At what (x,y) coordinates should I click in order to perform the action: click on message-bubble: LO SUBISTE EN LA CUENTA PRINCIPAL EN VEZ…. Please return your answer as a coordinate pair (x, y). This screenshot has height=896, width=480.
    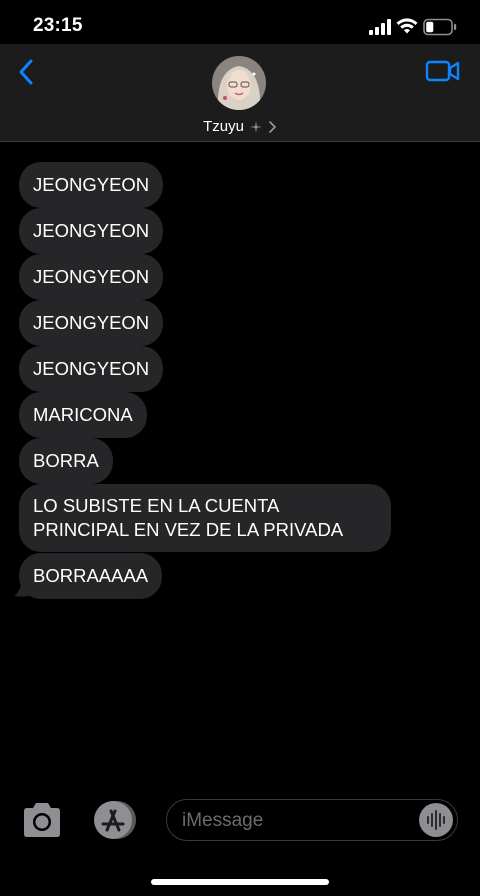
    Looking at the image, I should click on (205, 518).